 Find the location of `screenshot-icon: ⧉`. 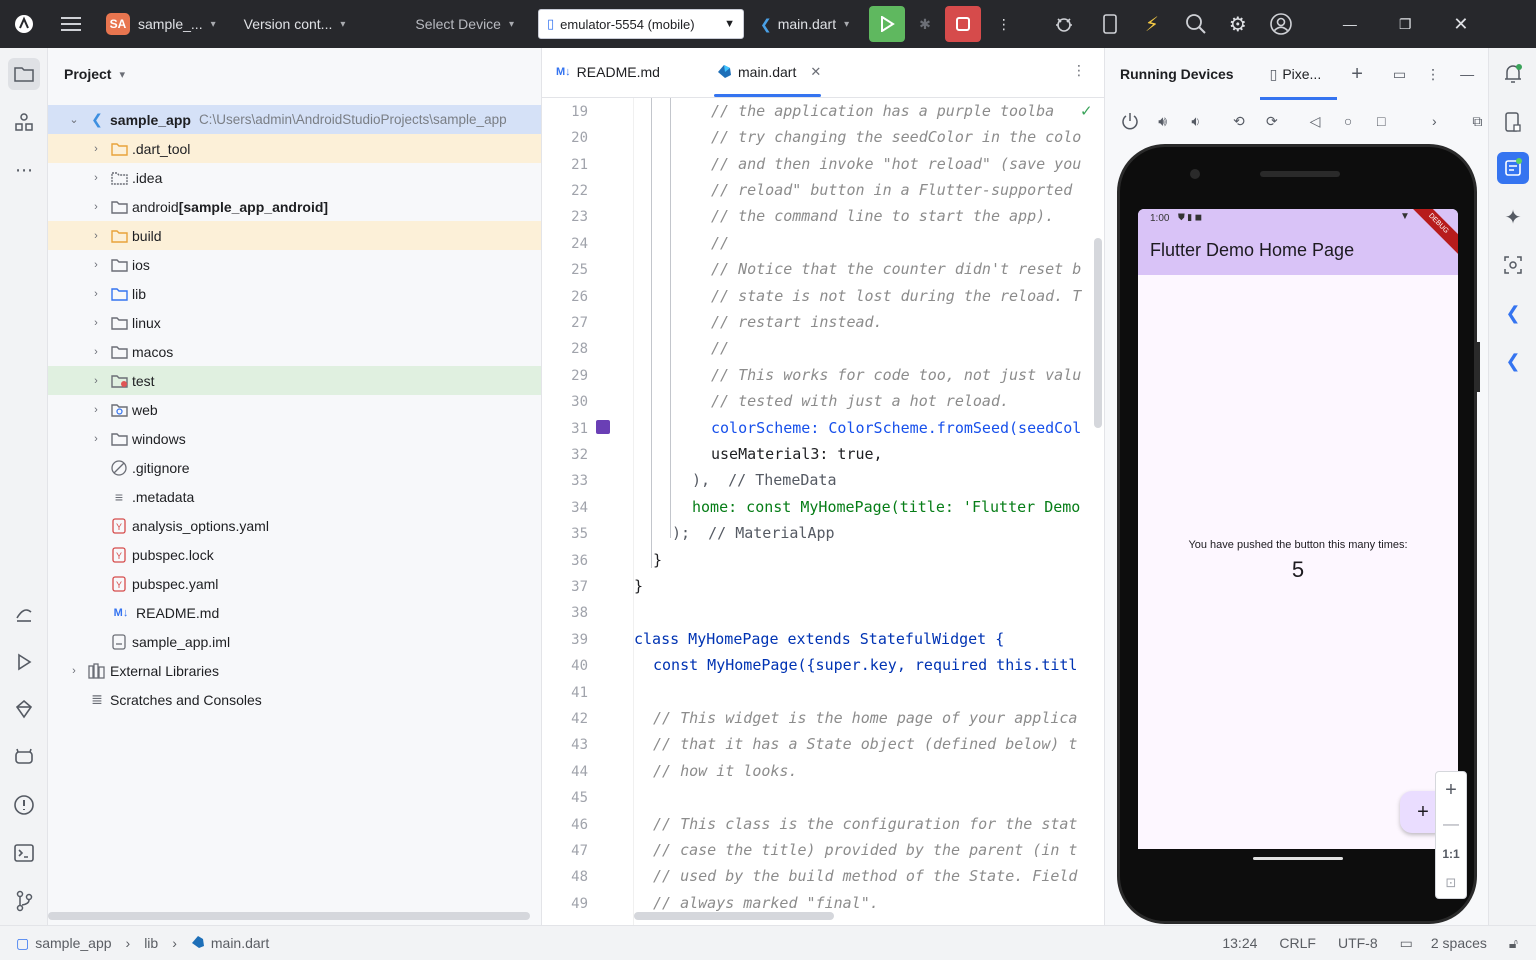

screenshot-icon: ⧉ is located at coordinates (1477, 121).